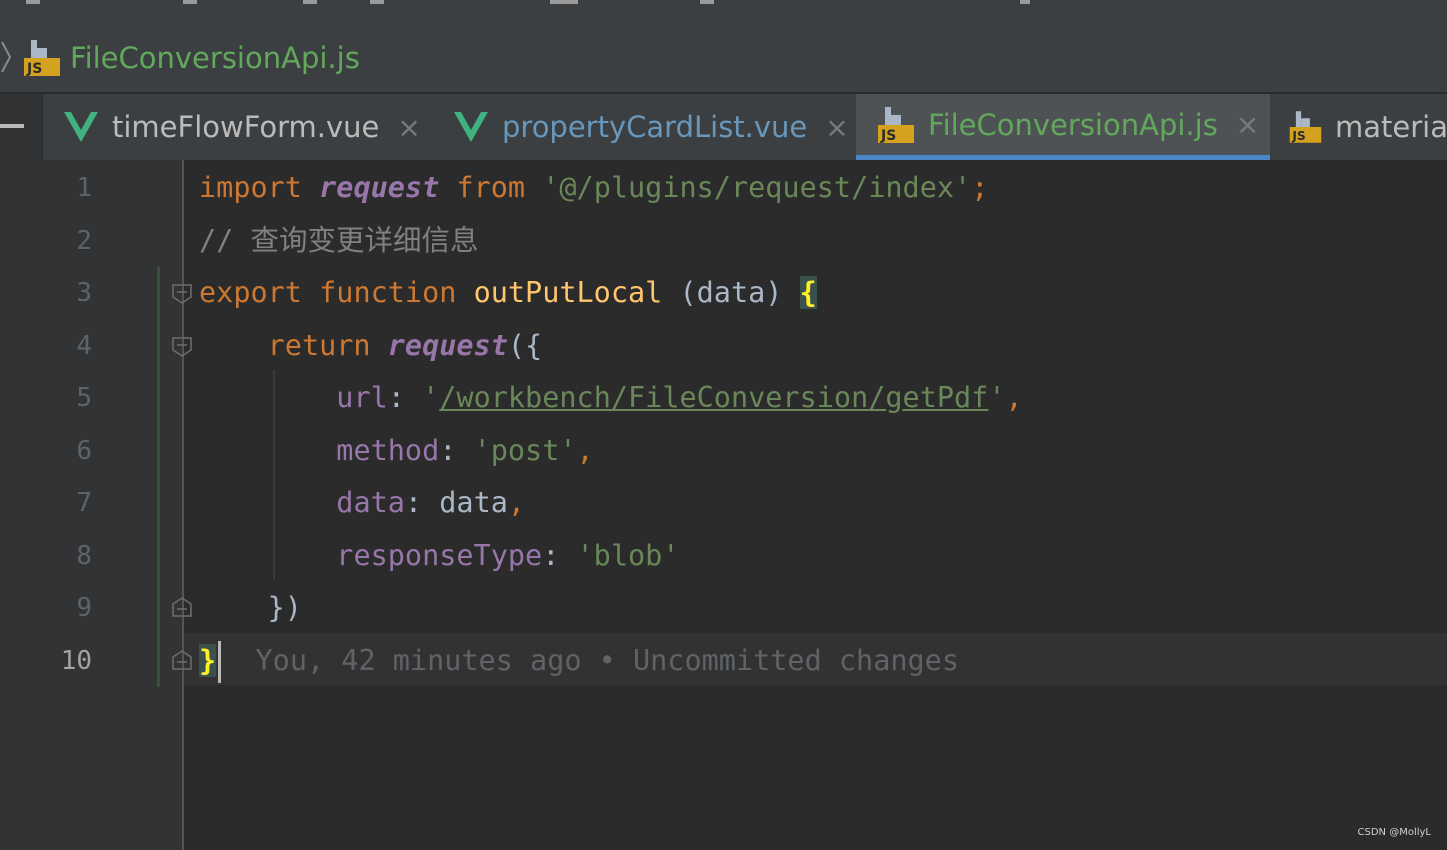 The height and width of the screenshot is (850, 1447). Describe the element at coordinates (525, 450) in the screenshot. I see `string-literal: 'post'` at that location.